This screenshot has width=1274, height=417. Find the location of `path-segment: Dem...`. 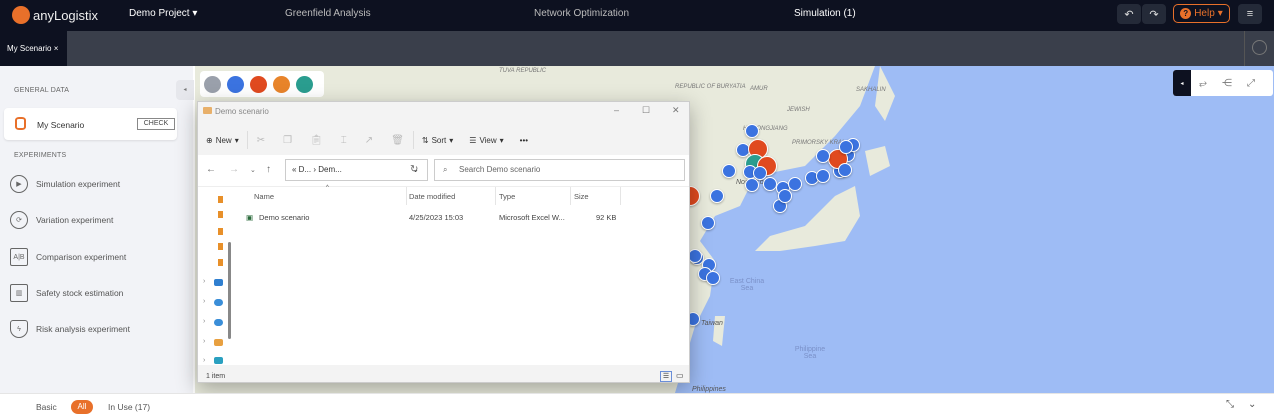

path-segment: Dem... is located at coordinates (330, 169).